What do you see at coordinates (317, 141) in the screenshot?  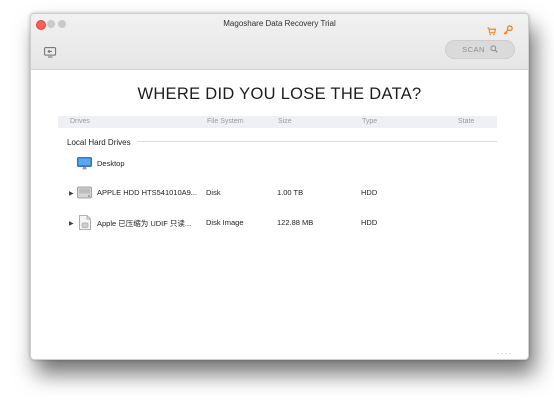 I see `section-divider` at bounding box center [317, 141].